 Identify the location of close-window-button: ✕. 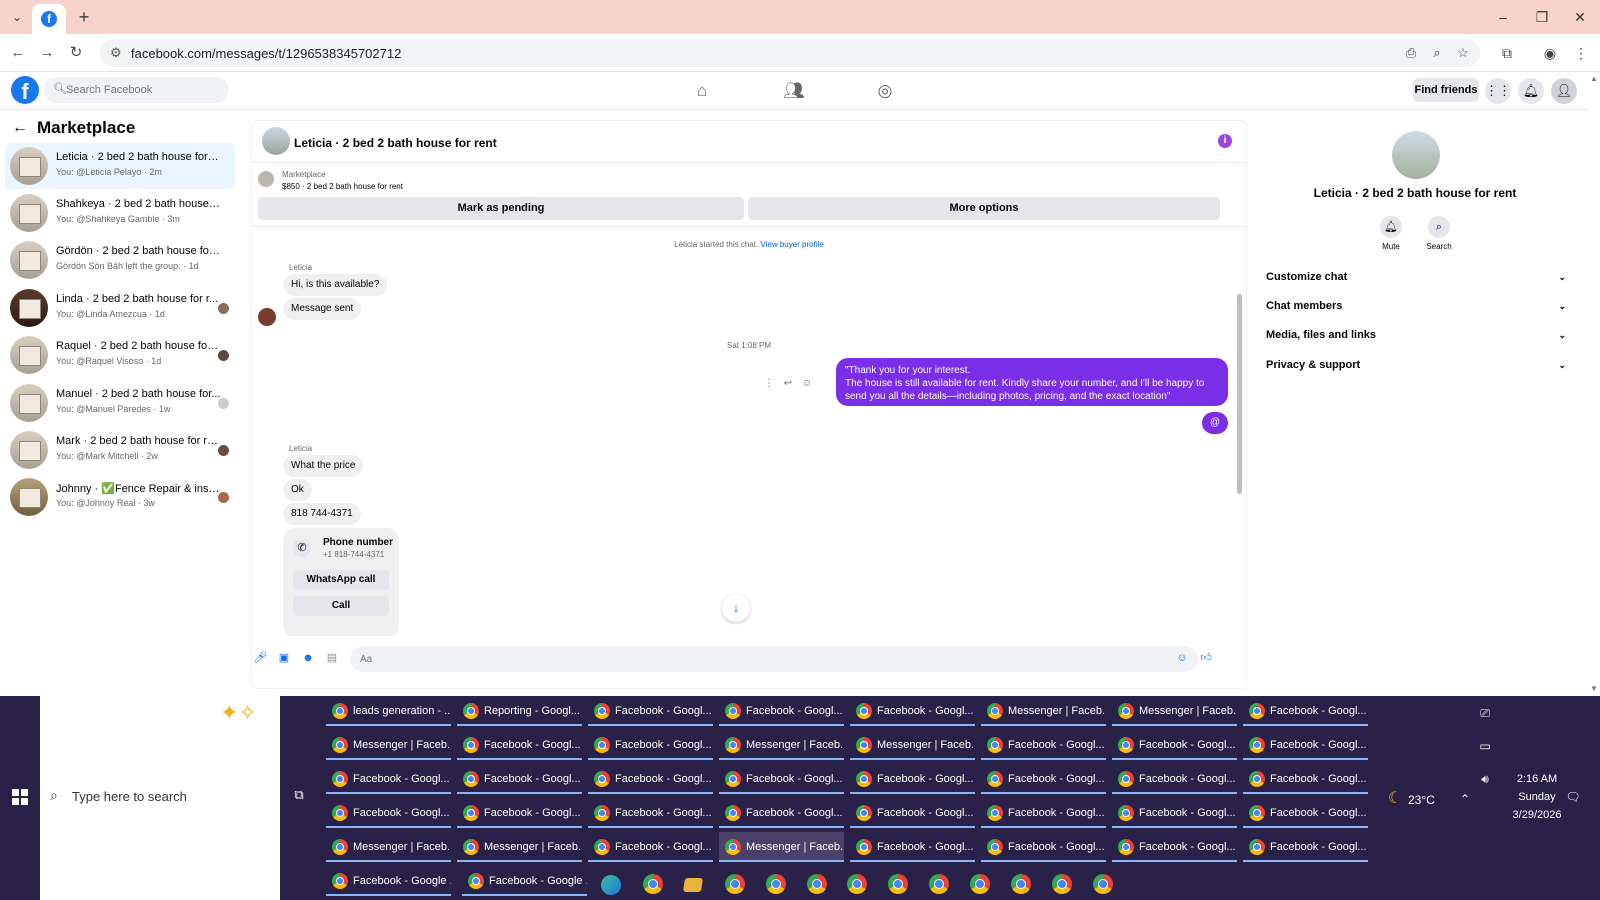
(1580, 17).